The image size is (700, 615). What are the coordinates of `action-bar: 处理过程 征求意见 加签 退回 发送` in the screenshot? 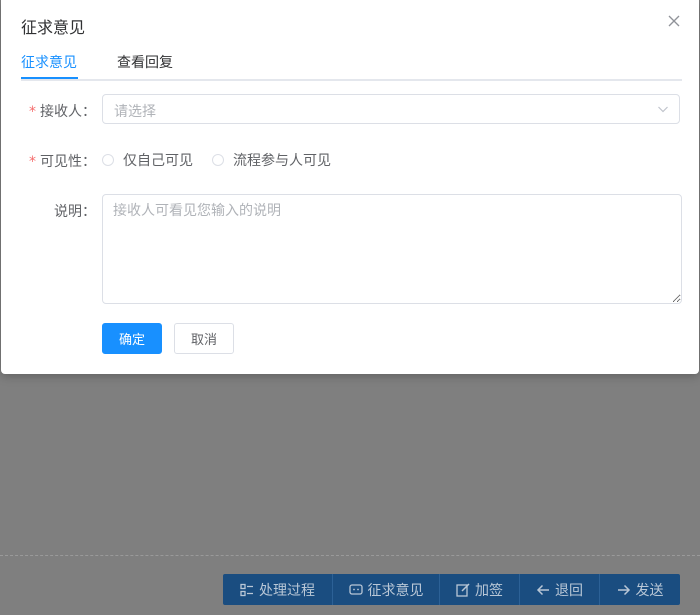 It's located at (451, 589).